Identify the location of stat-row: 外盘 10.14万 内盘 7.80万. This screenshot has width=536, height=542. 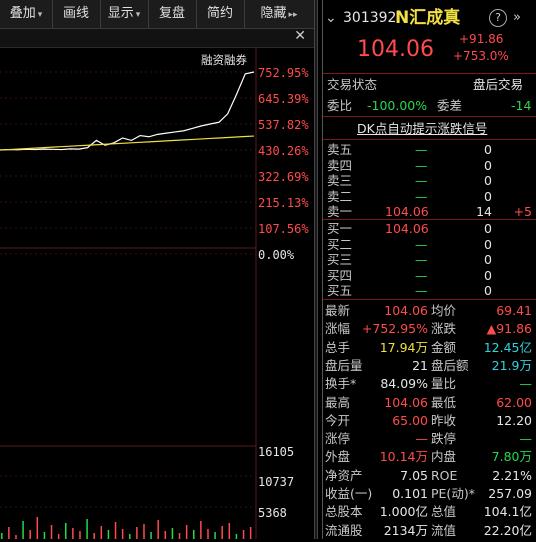
(429, 457).